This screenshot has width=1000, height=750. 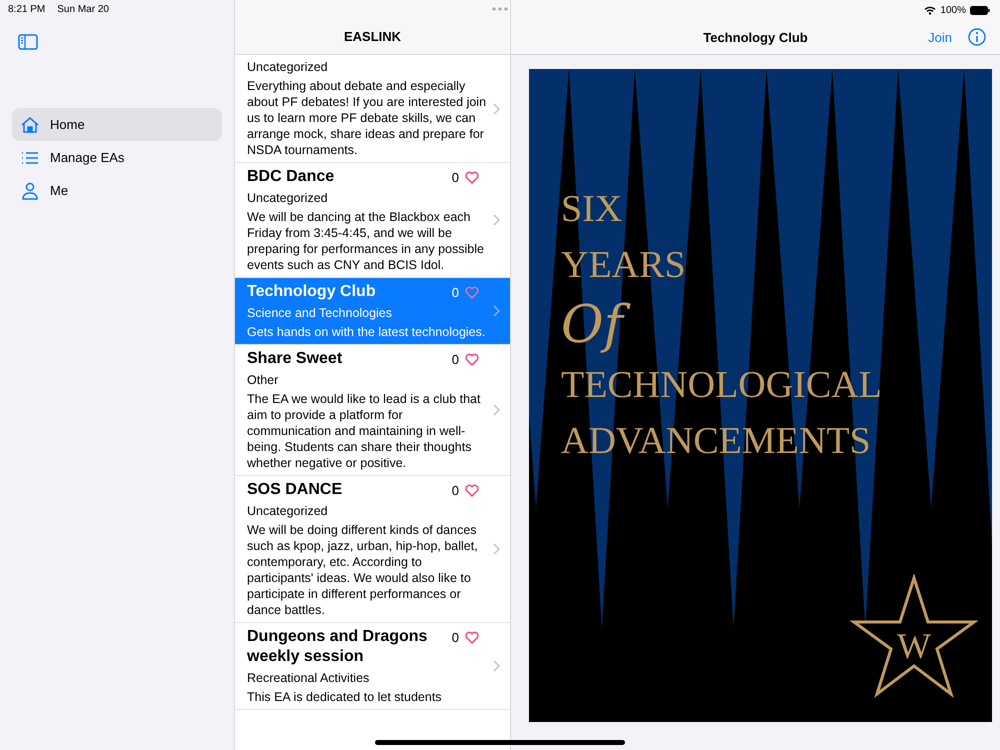 What do you see at coordinates (28, 42) in the screenshot?
I see `sidebar-toggle-icon` at bounding box center [28, 42].